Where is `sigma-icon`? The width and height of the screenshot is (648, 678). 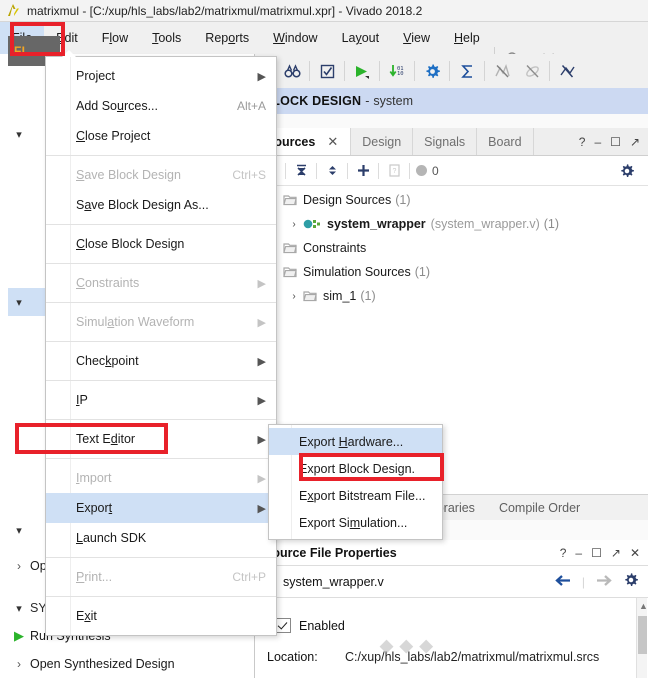 sigma-icon is located at coordinates (467, 71).